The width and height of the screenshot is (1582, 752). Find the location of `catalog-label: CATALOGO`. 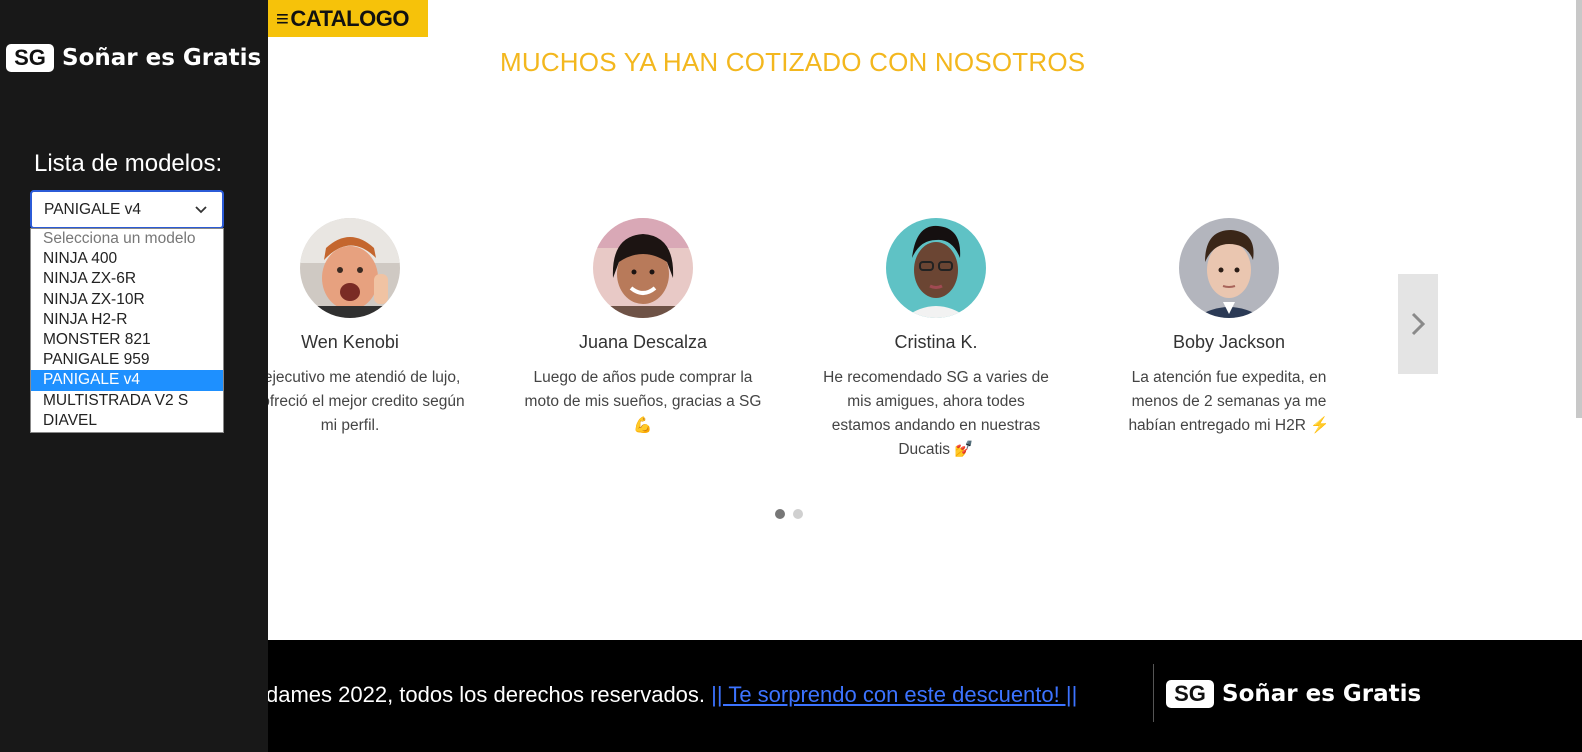

catalog-label: CATALOGO is located at coordinates (349, 18).